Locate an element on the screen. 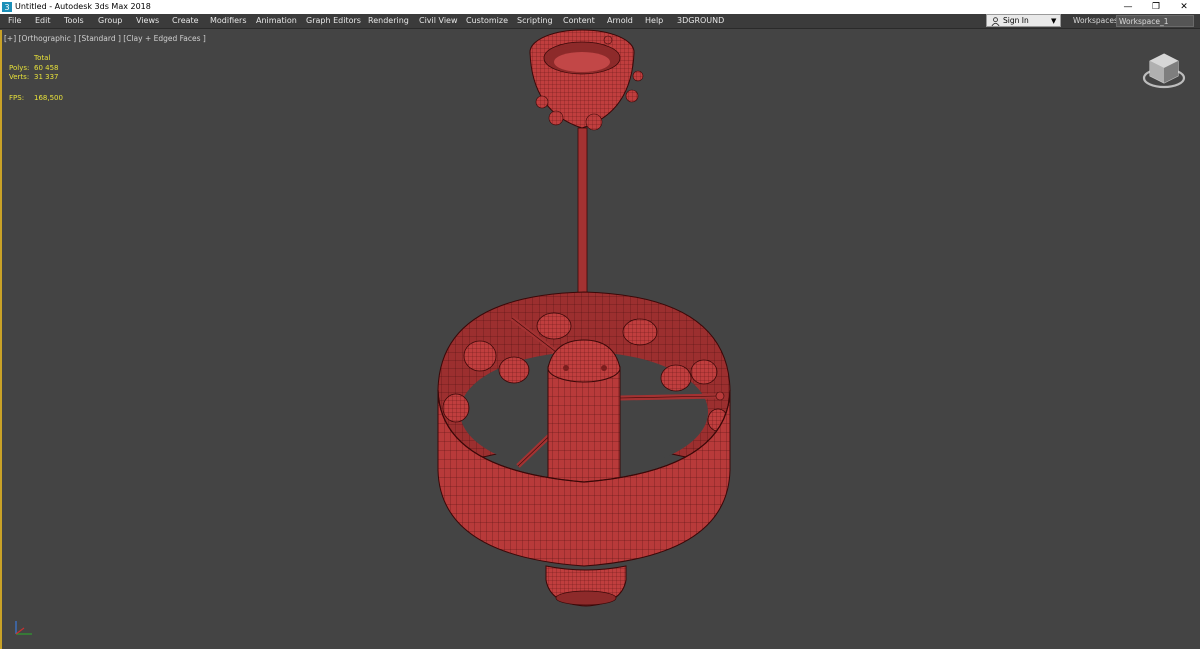 The height and width of the screenshot is (649, 1200). menu-animation: Animation is located at coordinates (276, 21).